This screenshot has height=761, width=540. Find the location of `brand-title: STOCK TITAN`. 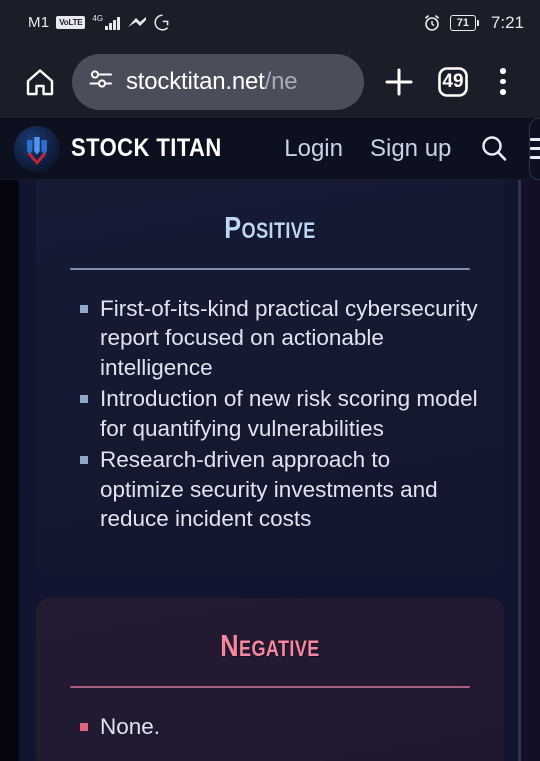

brand-title: STOCK TITAN is located at coordinates (146, 148).